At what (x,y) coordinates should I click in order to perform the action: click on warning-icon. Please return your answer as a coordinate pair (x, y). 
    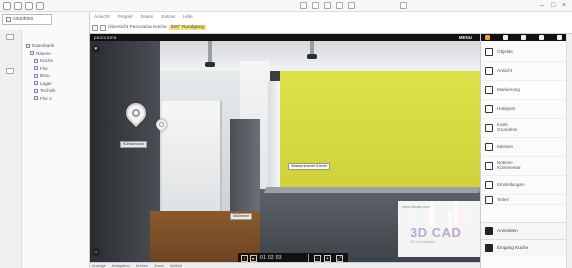
    Looking at the image, I should click on (487, 37).